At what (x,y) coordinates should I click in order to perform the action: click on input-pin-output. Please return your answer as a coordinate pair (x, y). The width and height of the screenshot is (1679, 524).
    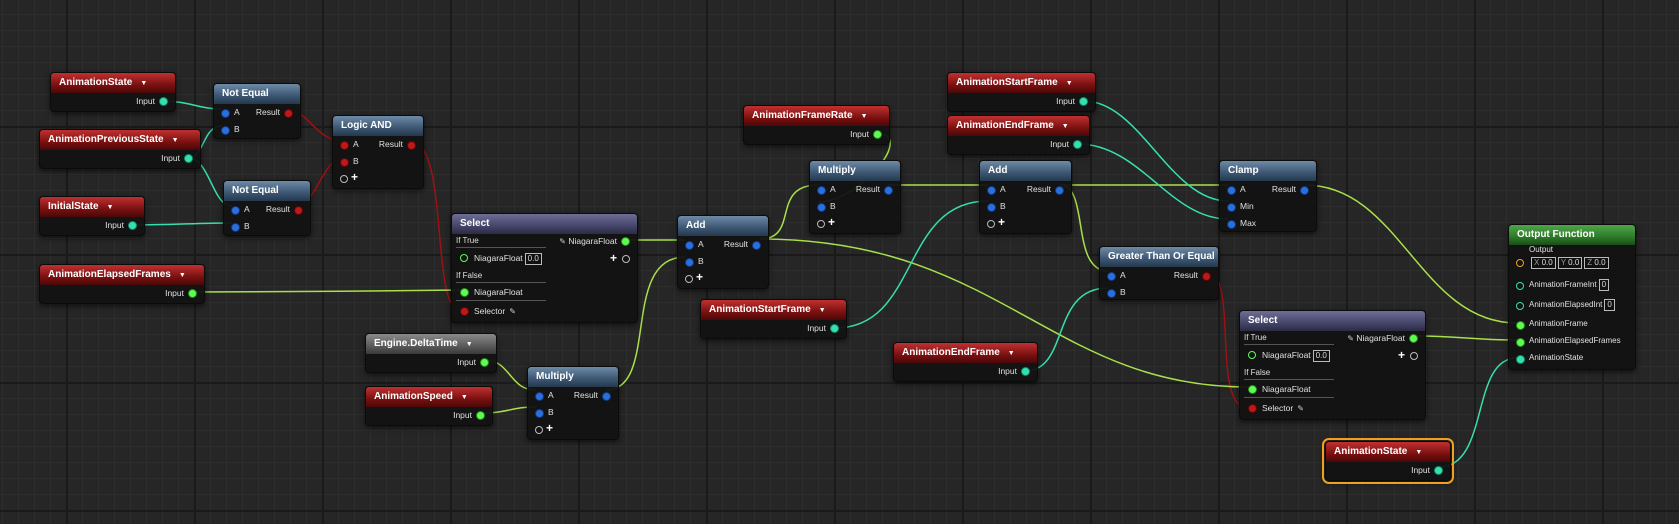
    Looking at the image, I should click on (1520, 263).